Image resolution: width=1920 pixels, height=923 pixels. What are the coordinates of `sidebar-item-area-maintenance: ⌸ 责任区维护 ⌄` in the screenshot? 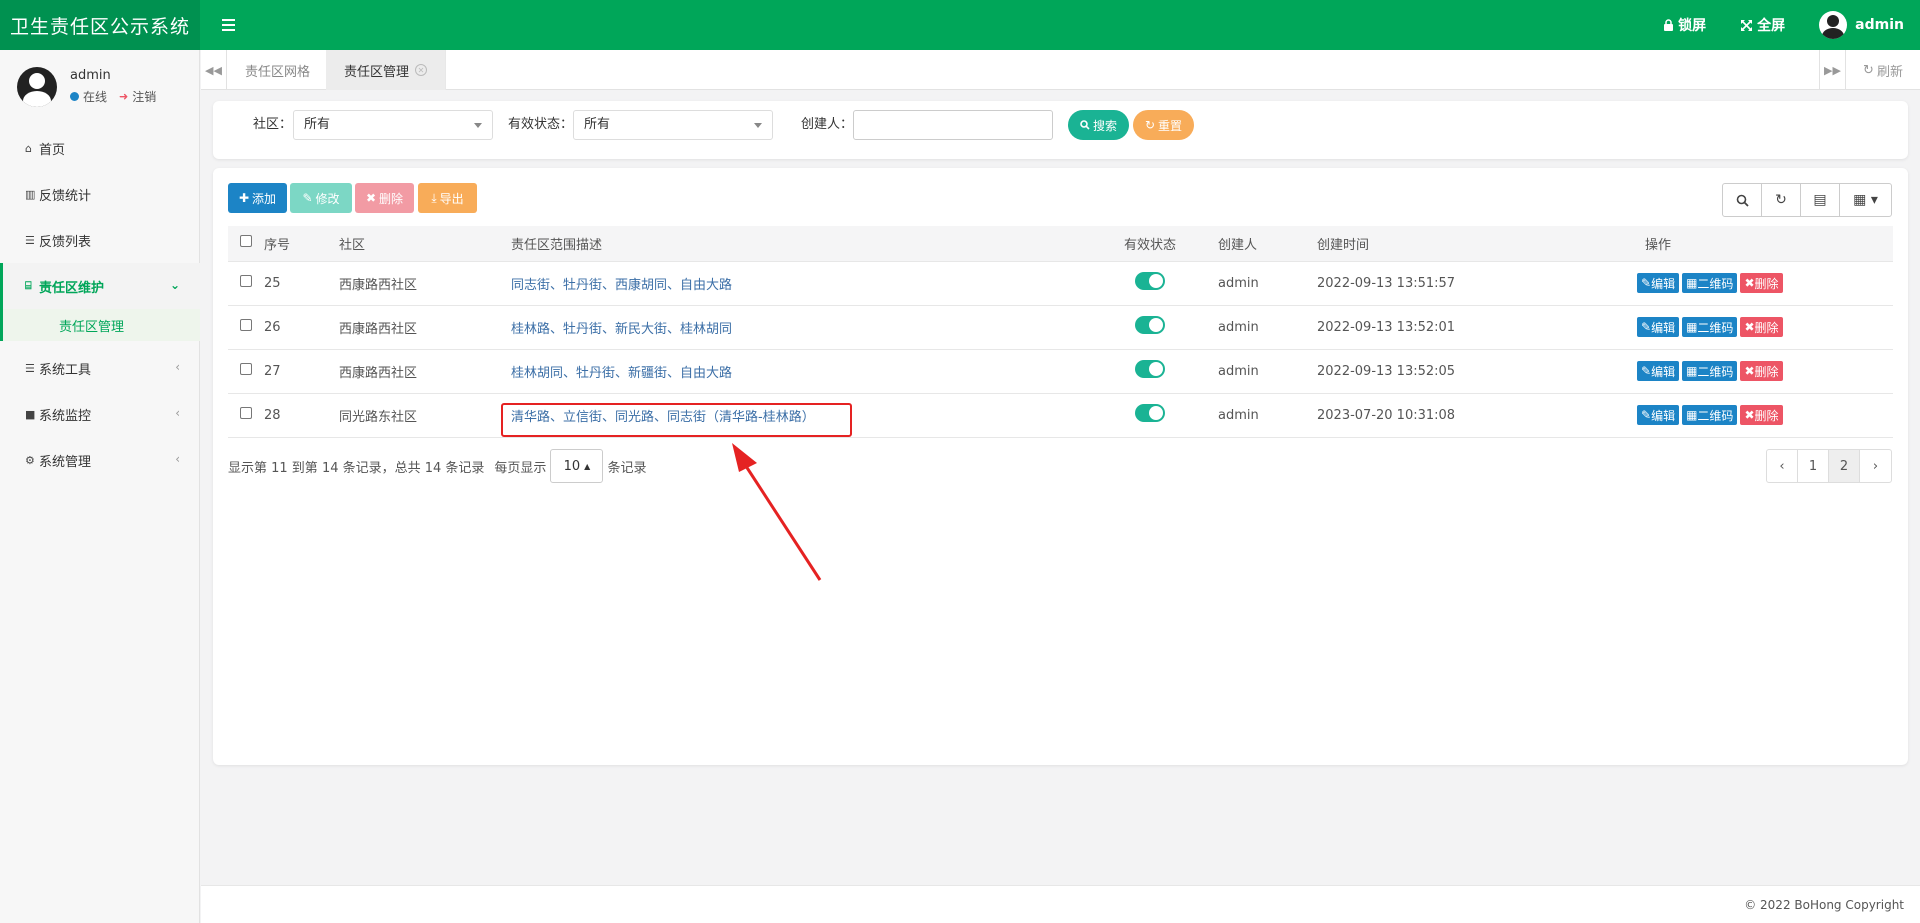 It's located at (100, 286).